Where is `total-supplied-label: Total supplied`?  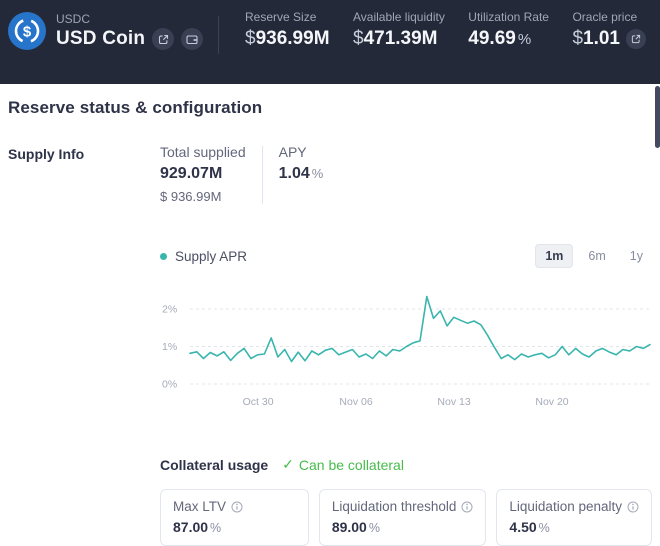
total-supplied-label: Total supplied is located at coordinates (203, 152).